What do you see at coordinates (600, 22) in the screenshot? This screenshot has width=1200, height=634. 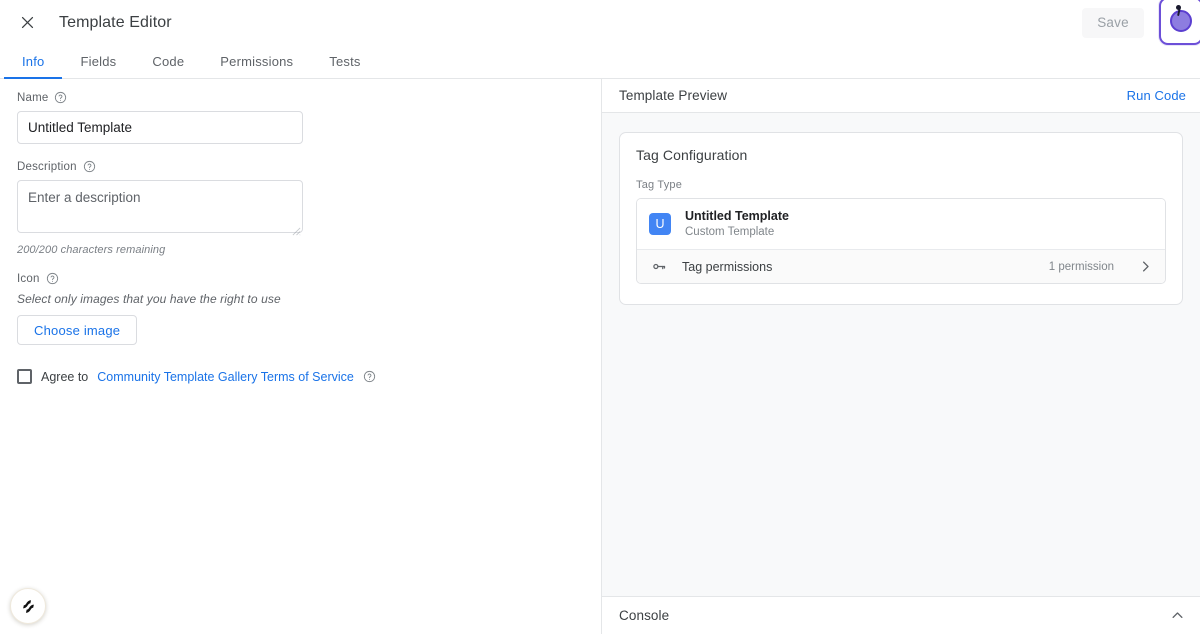 I see `top-bar: Template Editor Save` at bounding box center [600, 22].